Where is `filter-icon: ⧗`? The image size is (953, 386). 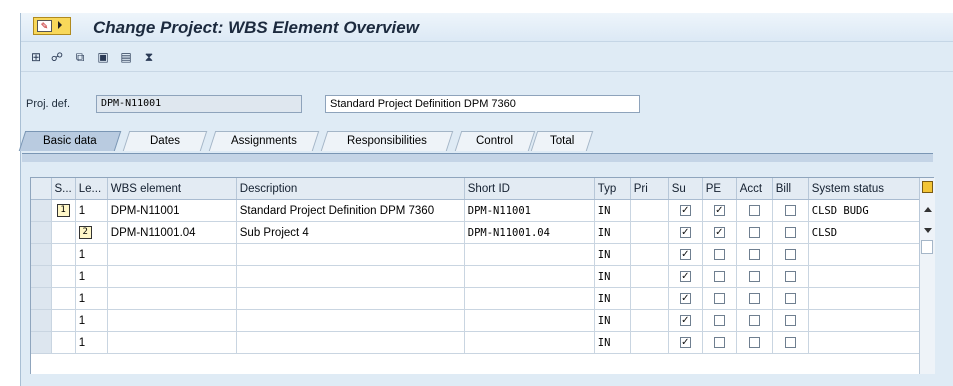
filter-icon: ⧗ is located at coordinates (149, 57).